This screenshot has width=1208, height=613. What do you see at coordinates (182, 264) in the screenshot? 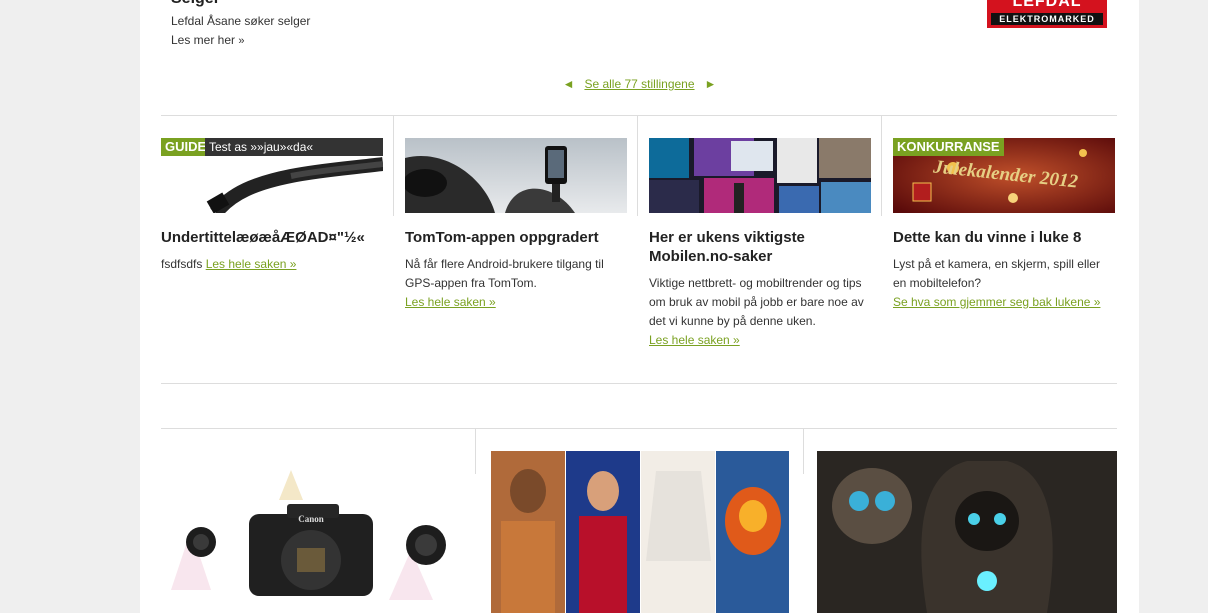
I see `article-excerpt: fsdfsdfs` at bounding box center [182, 264].